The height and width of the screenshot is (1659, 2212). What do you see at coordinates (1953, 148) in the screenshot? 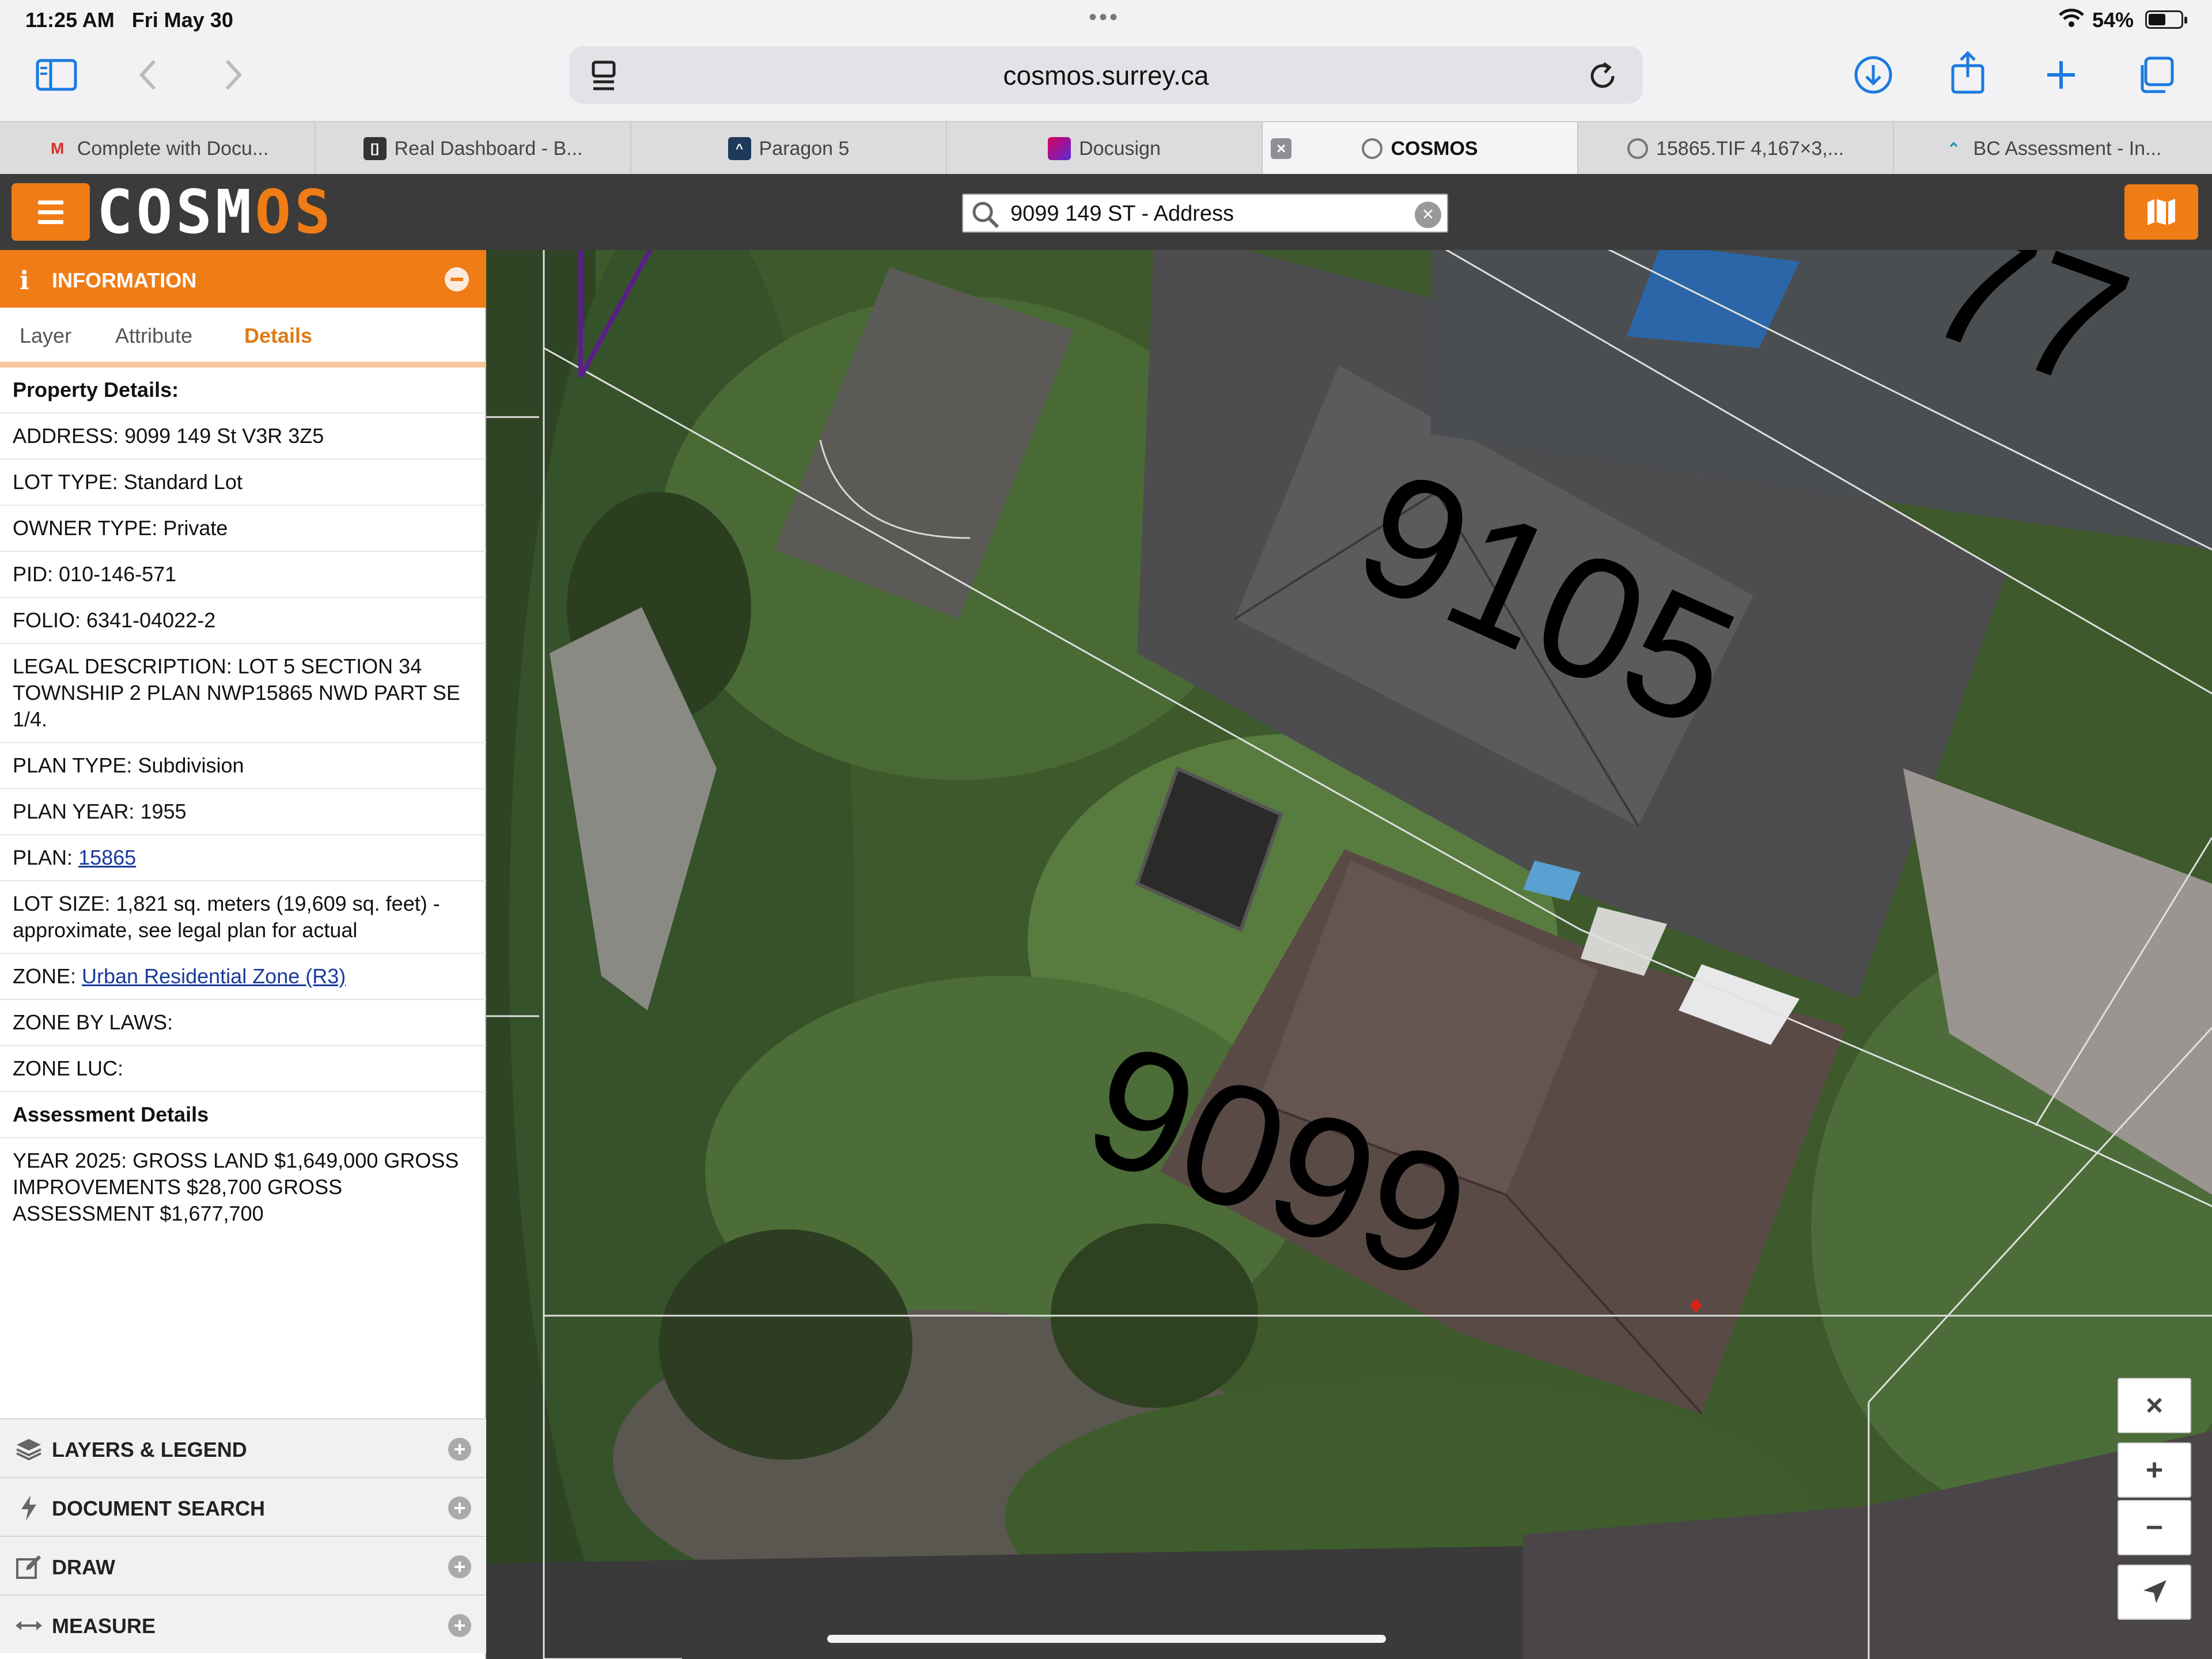
I see `bc-assessment-icon: ⌃` at bounding box center [1953, 148].